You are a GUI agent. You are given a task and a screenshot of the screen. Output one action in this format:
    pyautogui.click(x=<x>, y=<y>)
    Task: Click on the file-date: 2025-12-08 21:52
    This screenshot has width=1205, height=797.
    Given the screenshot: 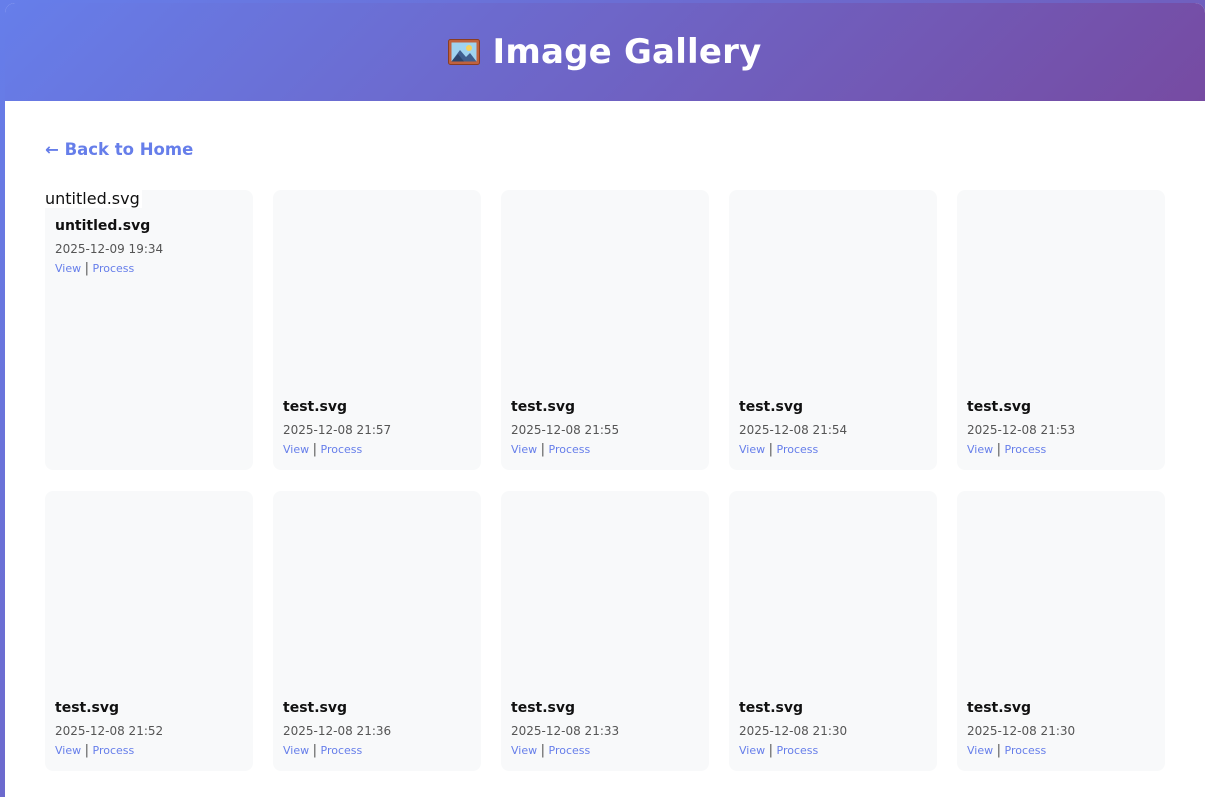 What is the action you would take?
    pyautogui.click(x=109, y=731)
    